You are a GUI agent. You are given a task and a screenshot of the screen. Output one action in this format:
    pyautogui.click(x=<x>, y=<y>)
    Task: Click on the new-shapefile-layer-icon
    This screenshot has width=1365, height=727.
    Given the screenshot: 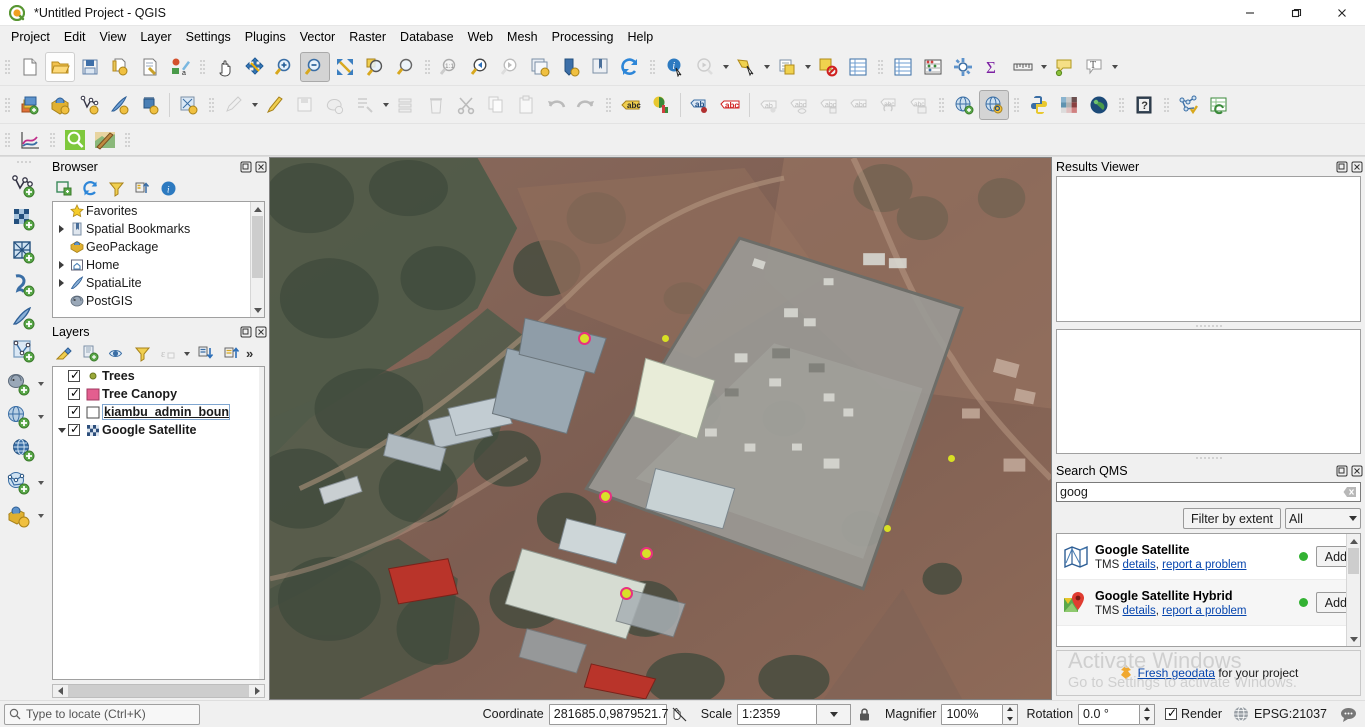 What is the action you would take?
    pyautogui.click(x=24, y=185)
    